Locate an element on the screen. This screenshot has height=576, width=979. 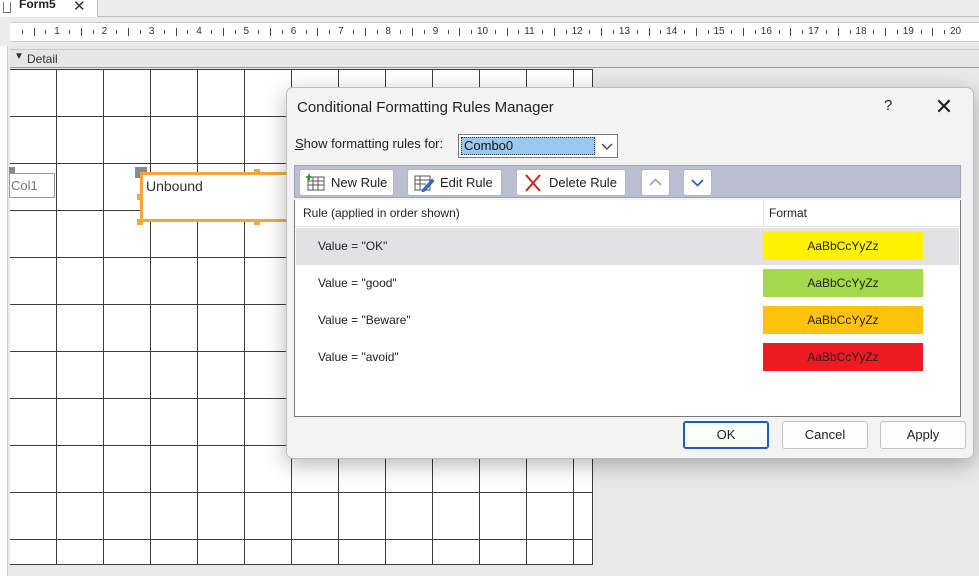
form5-tab: Form5 ✕ is located at coordinates (49, 8).